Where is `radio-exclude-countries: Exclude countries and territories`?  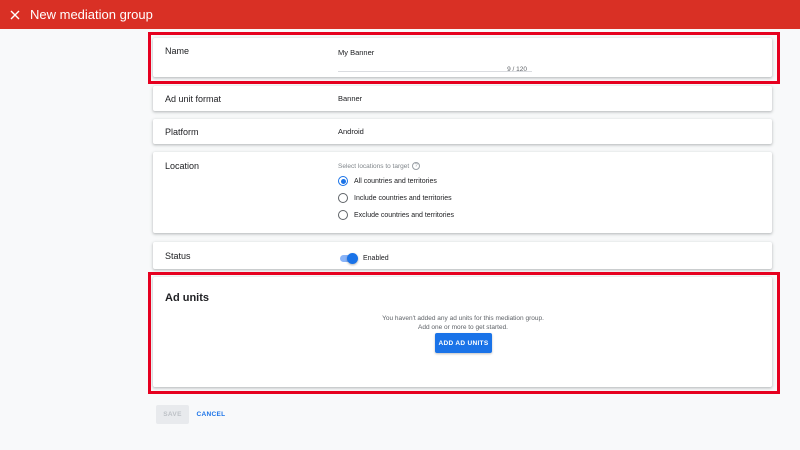 radio-exclude-countries: Exclude countries and territories is located at coordinates (396, 215).